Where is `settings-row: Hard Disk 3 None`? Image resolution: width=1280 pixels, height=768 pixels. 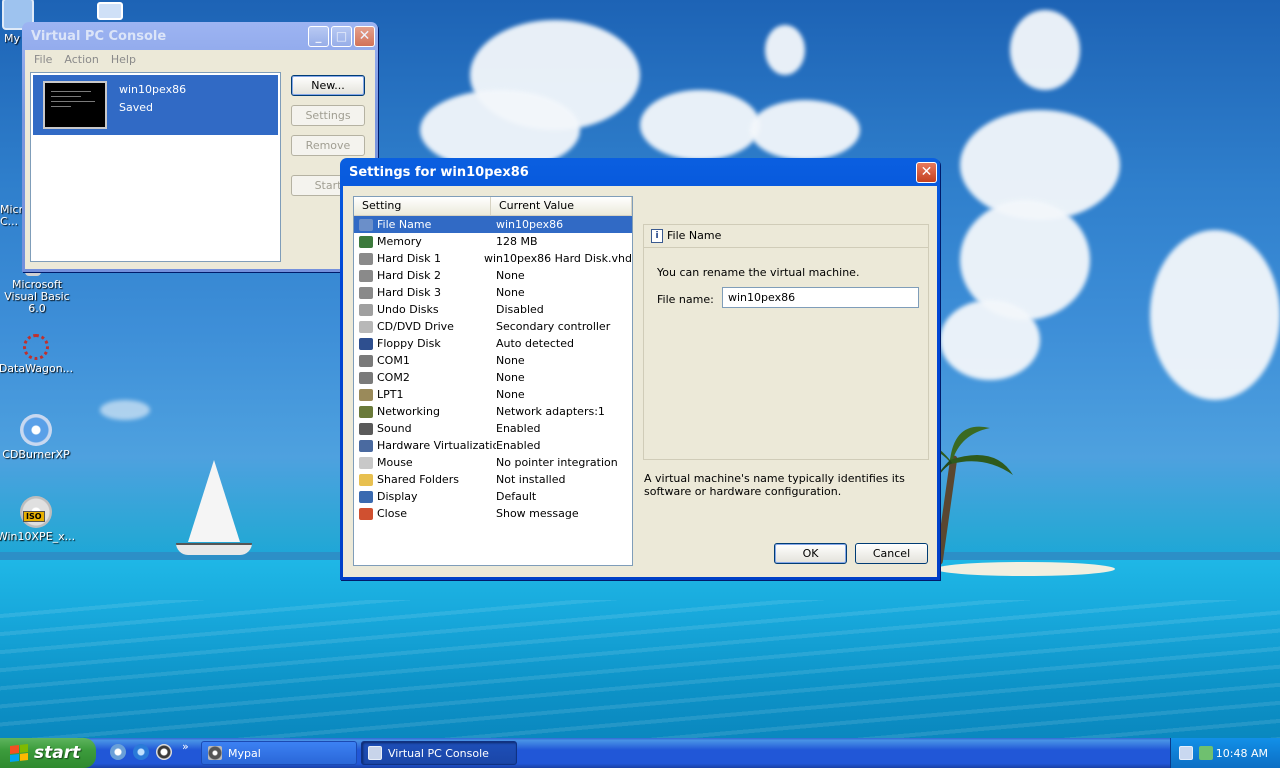
settings-row: Hard Disk 3 None is located at coordinates (493, 292).